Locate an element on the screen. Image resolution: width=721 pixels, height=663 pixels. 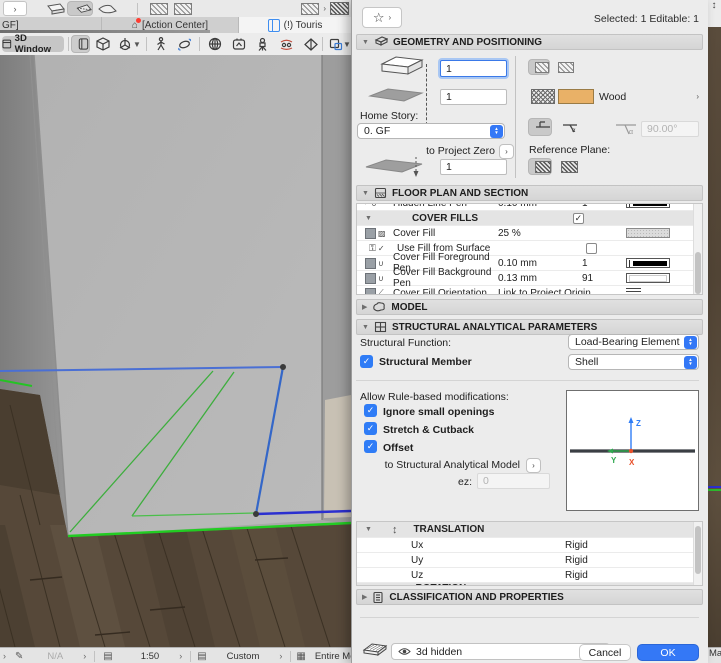
tab-3d-view: (!) Touris is located at coordinates (295, 25).